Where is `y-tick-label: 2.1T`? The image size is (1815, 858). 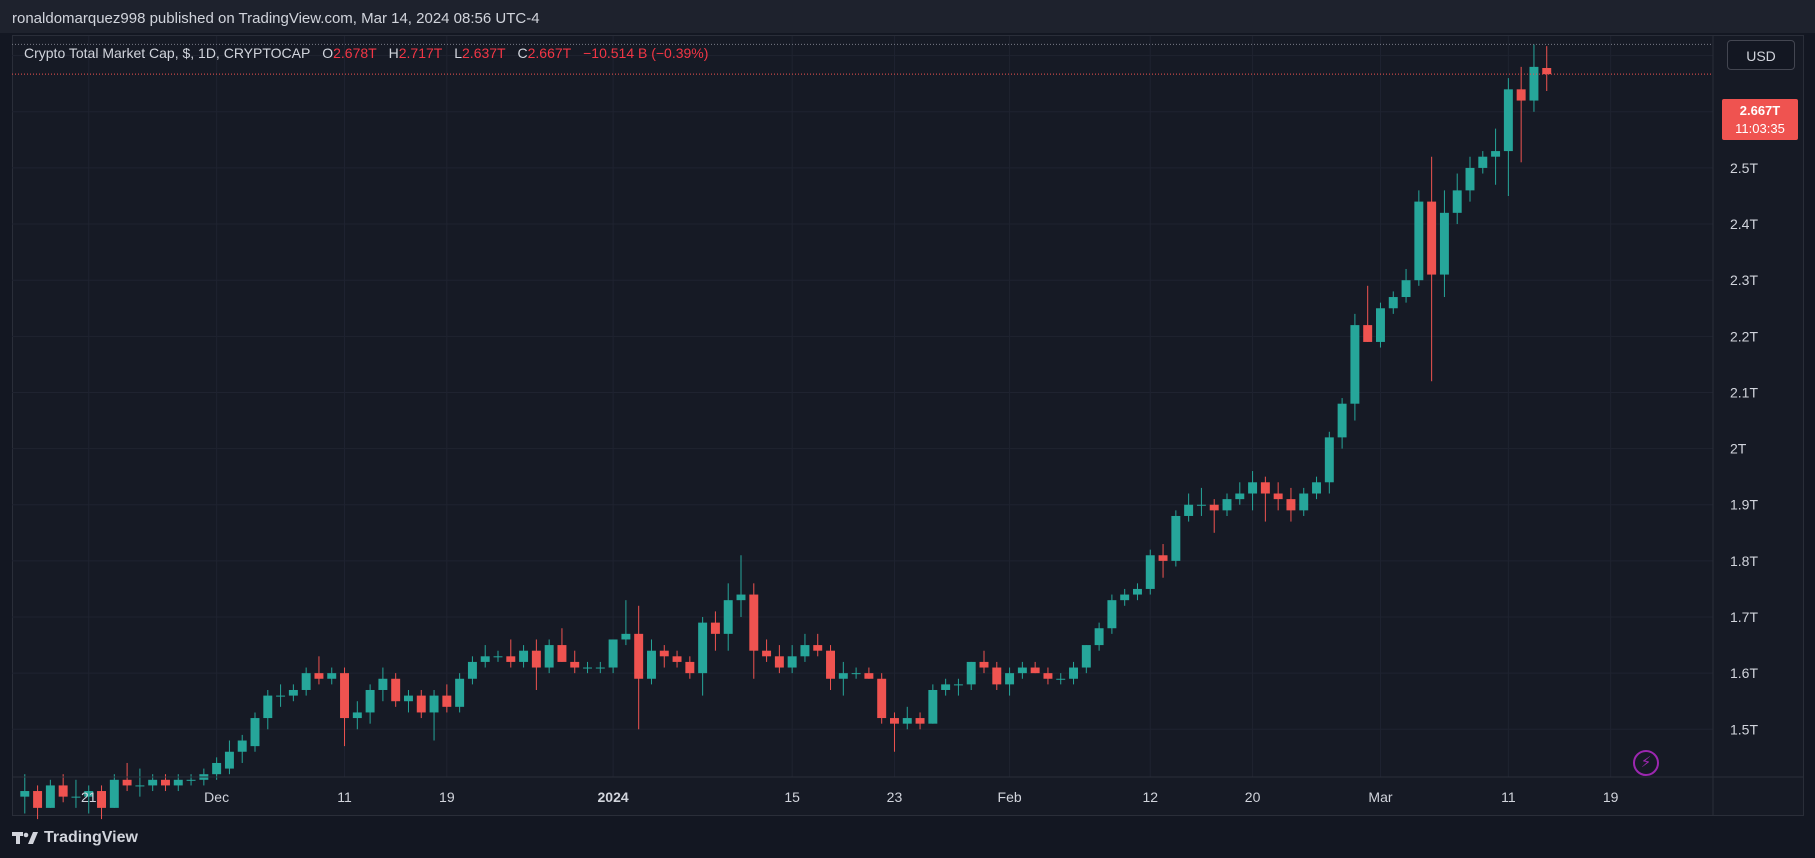 y-tick-label: 2.1T is located at coordinates (1744, 392).